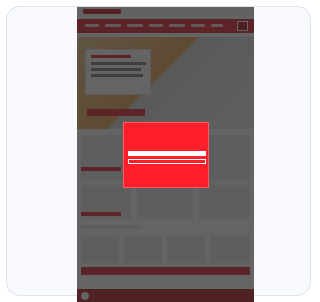 This screenshot has height=302, width=320. I want to click on cookie-consent-dialog, so click(166, 155).